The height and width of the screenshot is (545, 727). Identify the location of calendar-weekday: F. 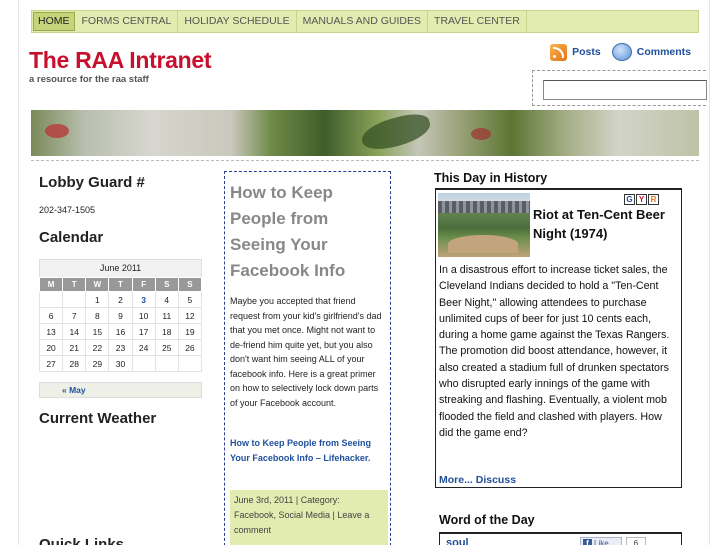
(143, 284).